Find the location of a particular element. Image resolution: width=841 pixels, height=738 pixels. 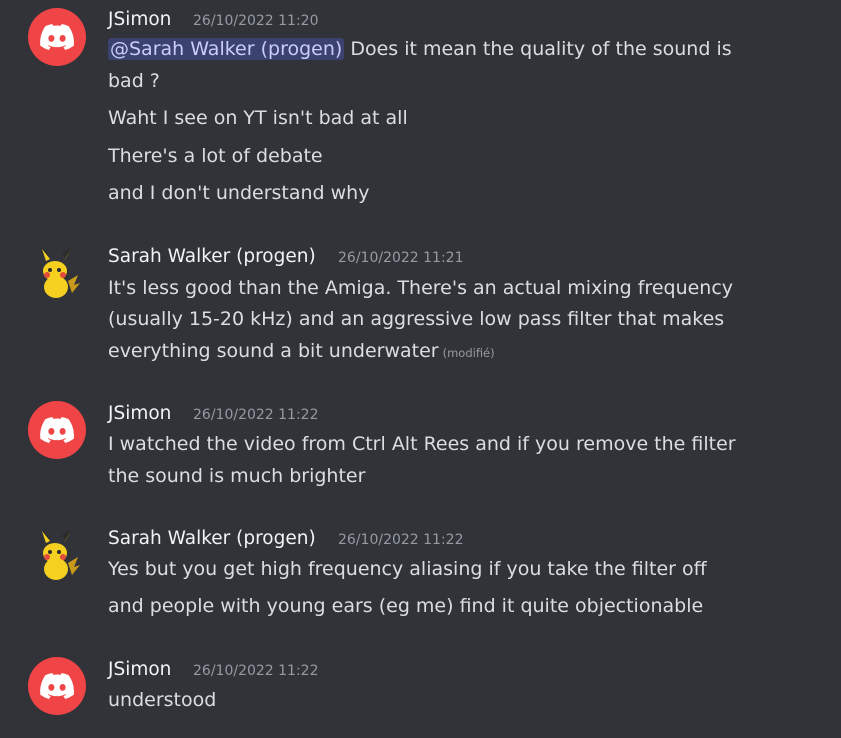

message-line: the sound is much brighter is located at coordinates (237, 476).